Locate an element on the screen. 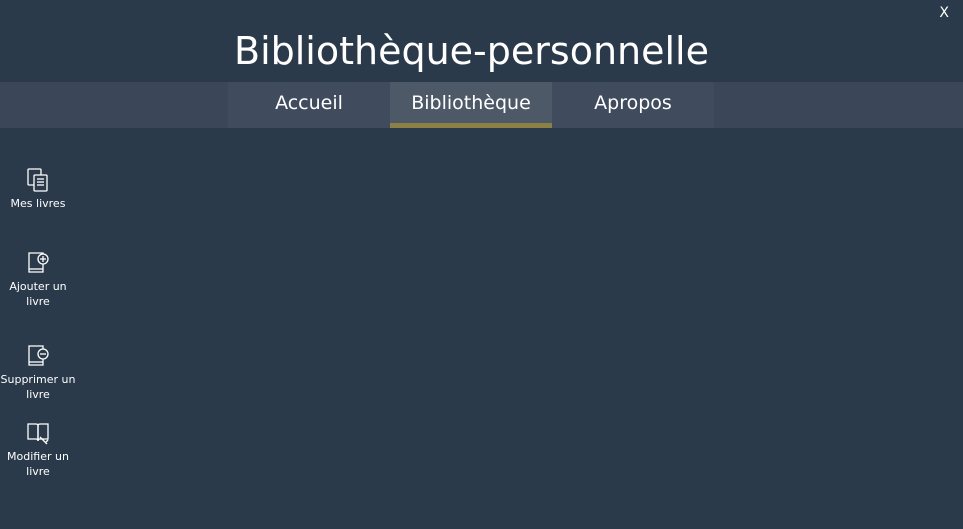 The width and height of the screenshot is (963, 529). sidebar-item-modifier-un-livre: Modifier un livre is located at coordinates (38, 449).